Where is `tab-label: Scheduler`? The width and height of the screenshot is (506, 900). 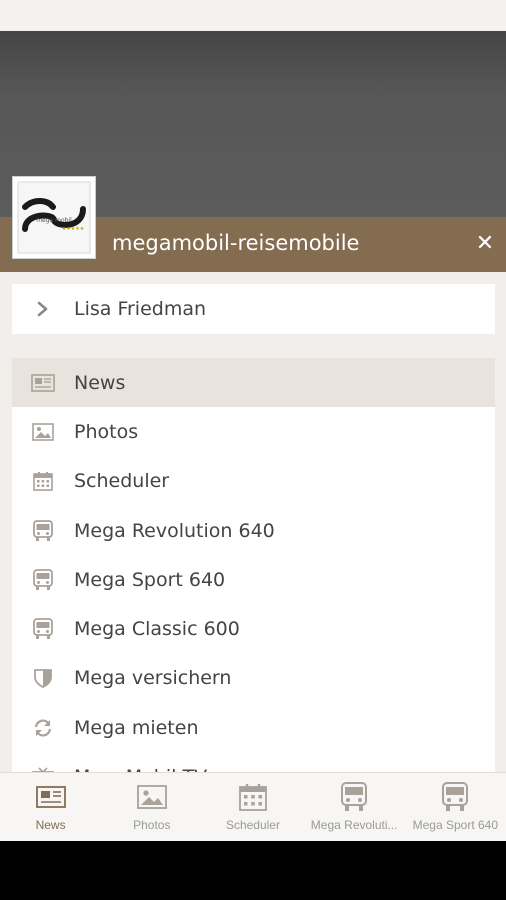 tab-label: Scheduler is located at coordinates (252, 825).